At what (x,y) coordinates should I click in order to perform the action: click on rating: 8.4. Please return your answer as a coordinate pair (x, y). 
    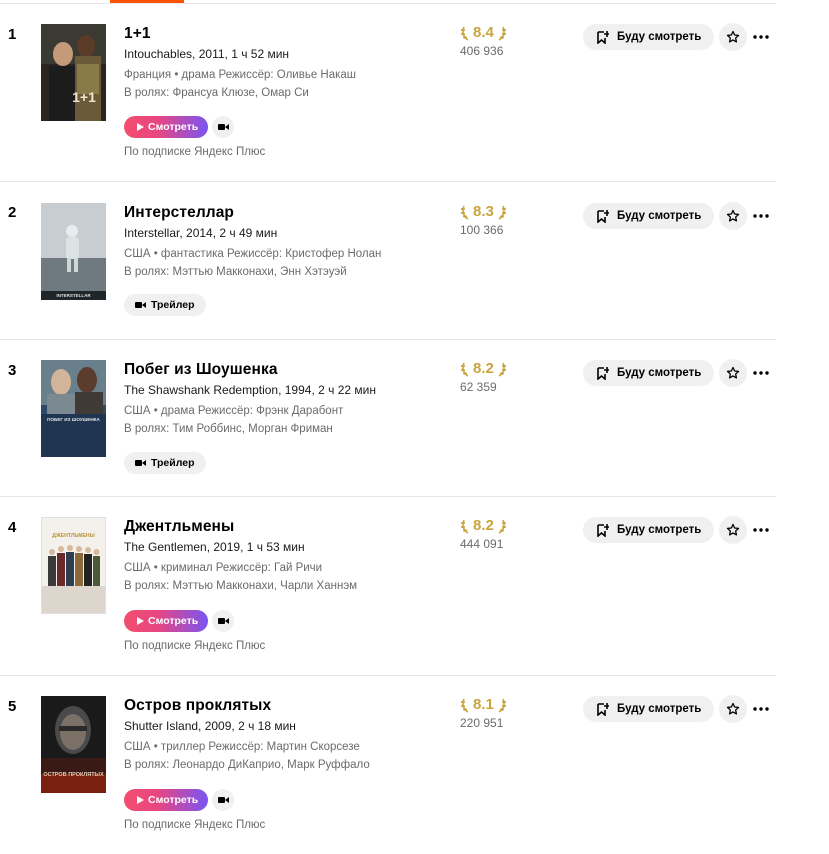
    Looking at the image, I should click on (483, 32).